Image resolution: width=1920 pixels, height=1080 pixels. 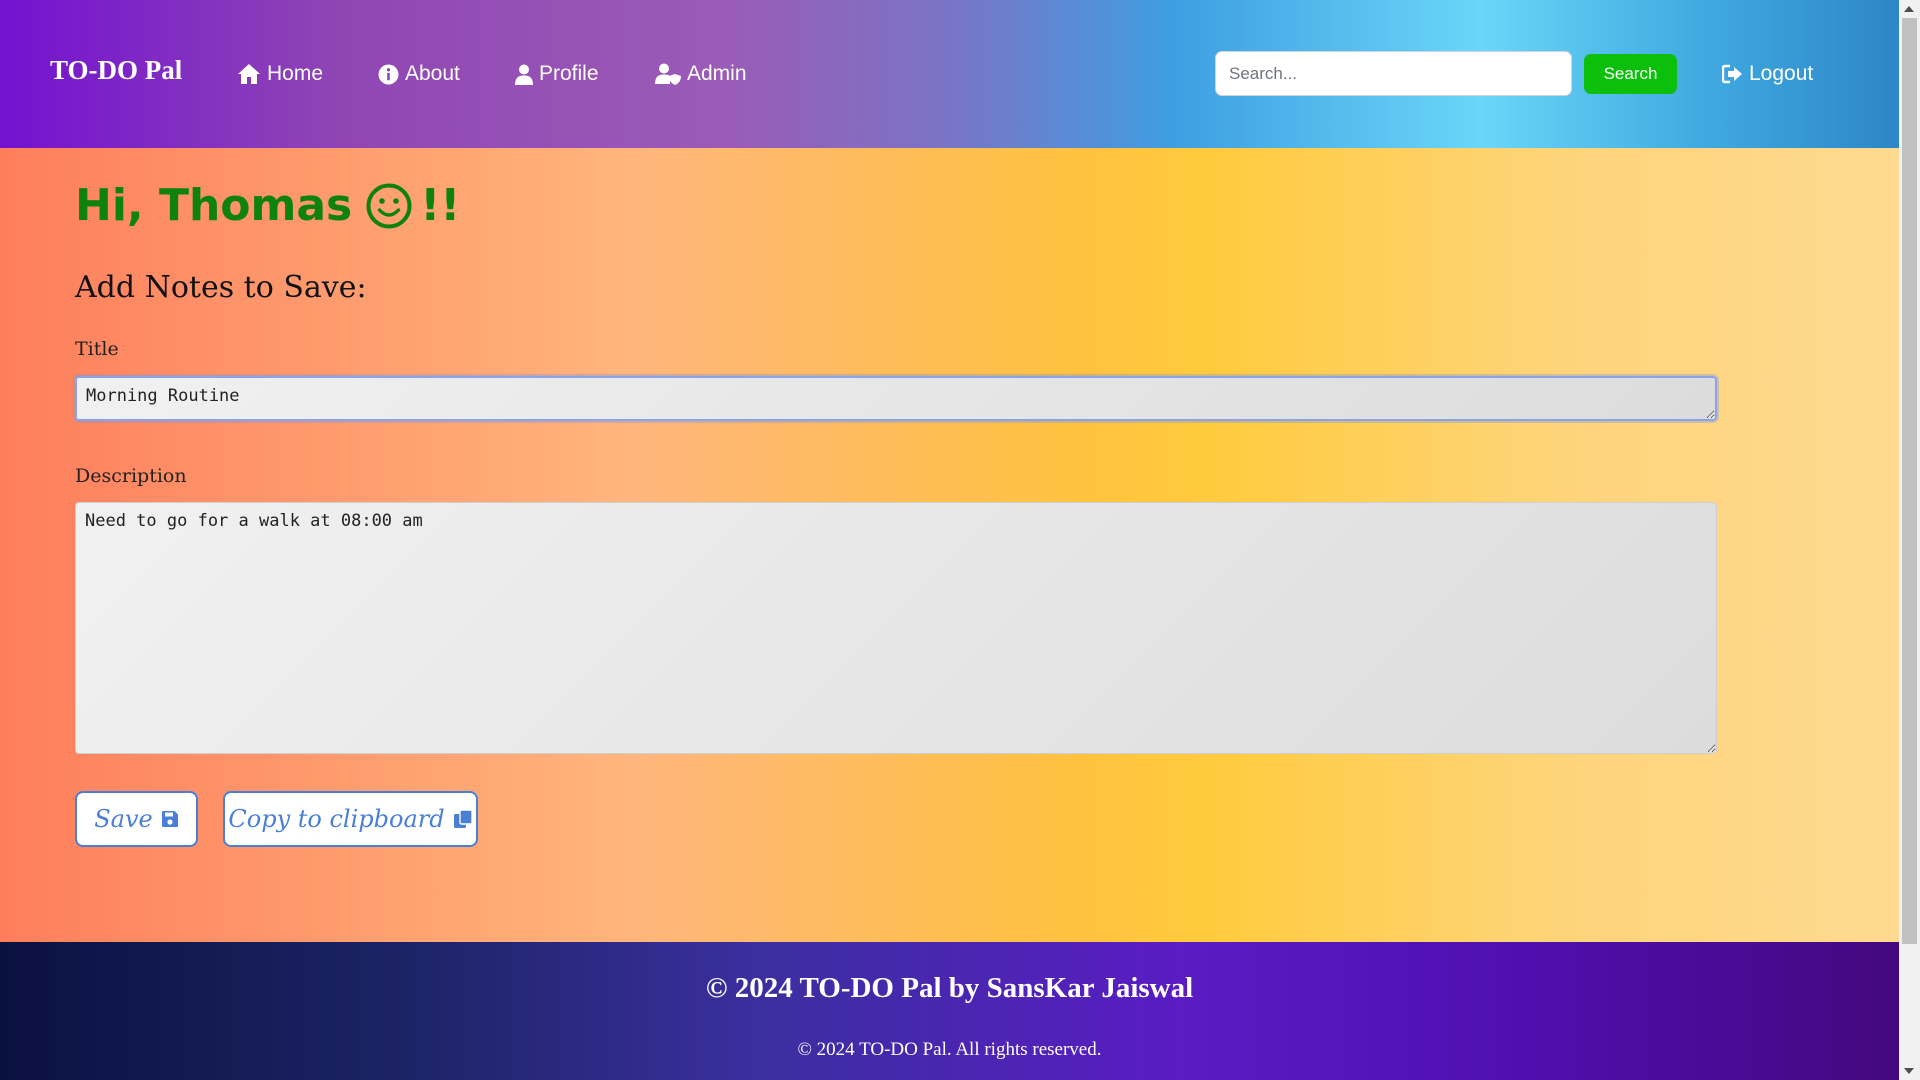 I want to click on title-field: Morning Routine, so click(x=896, y=398).